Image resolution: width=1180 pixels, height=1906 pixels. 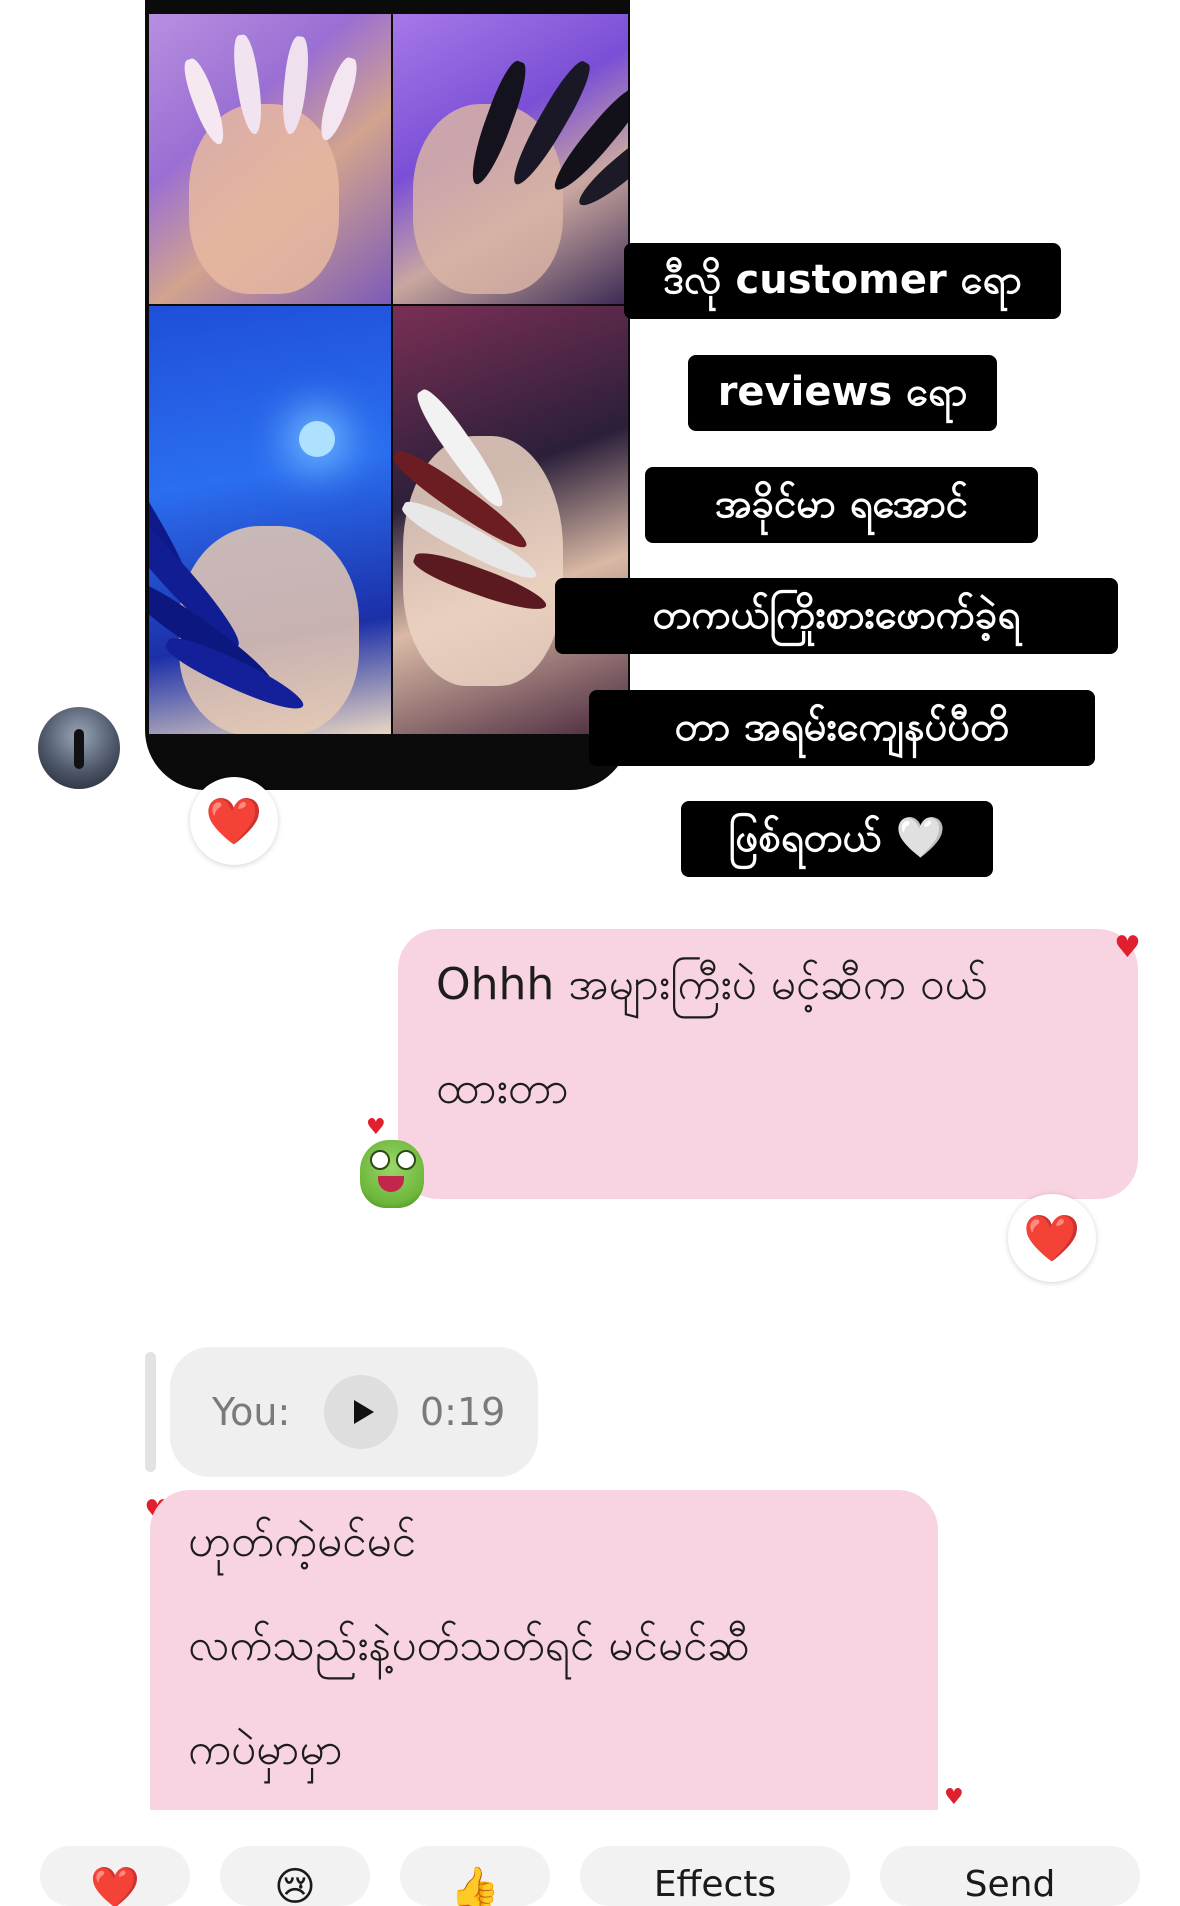 I want to click on reply-quote-bar, so click(x=150, y=1412).